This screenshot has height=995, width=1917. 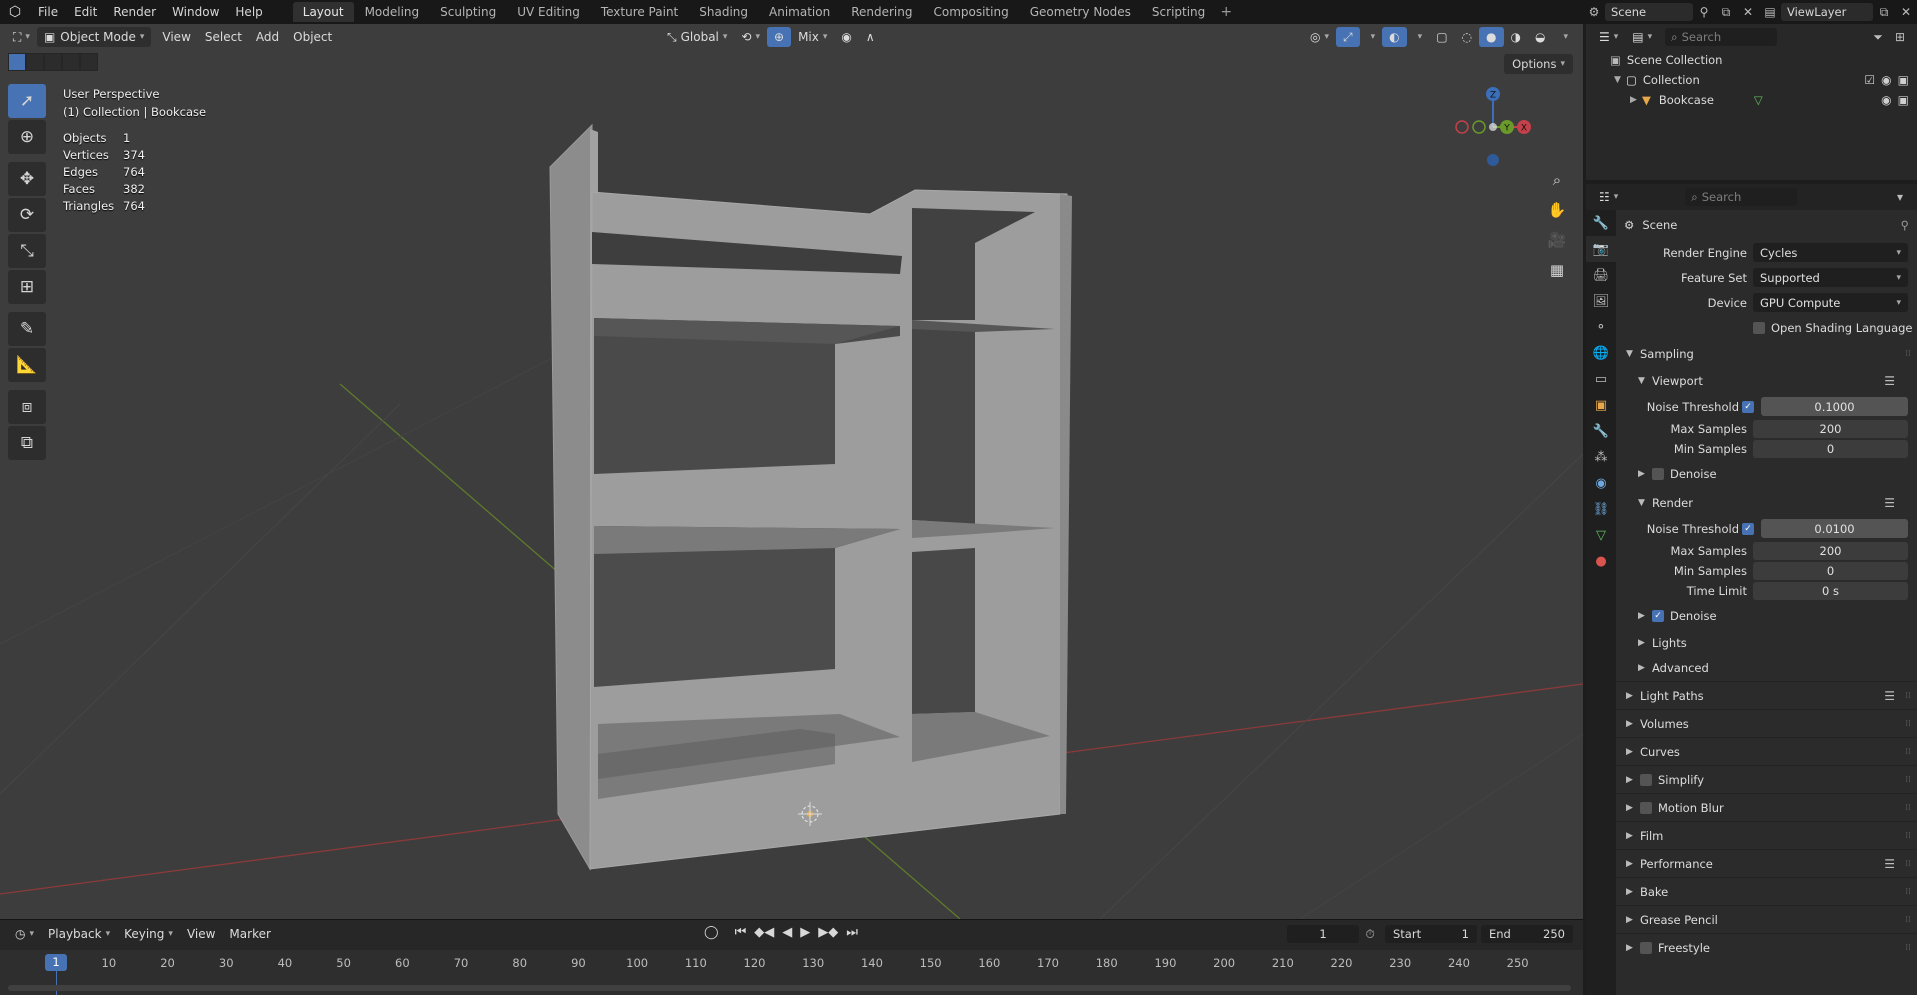 What do you see at coordinates (1726, 12) in the screenshot?
I see `copy-scene-icon: ⧉` at bounding box center [1726, 12].